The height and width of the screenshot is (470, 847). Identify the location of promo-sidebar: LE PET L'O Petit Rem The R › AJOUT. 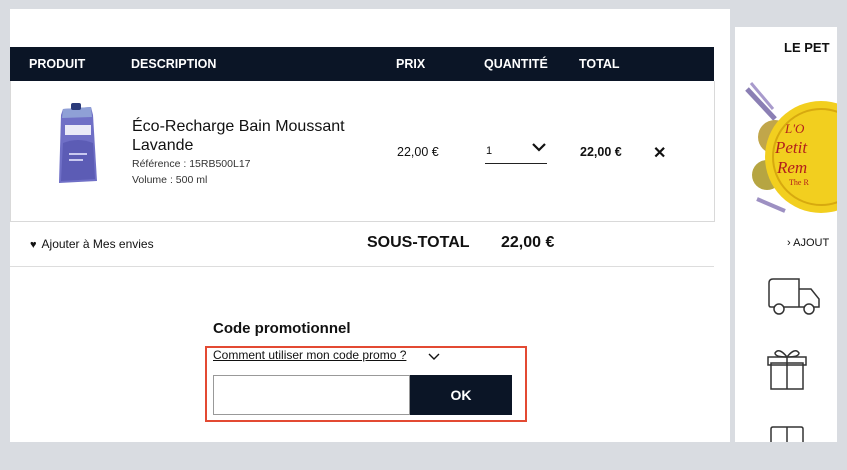
(786, 234).